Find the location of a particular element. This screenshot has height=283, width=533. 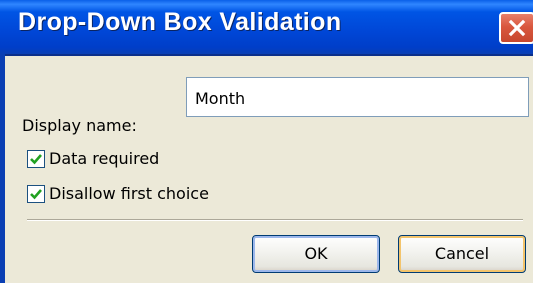

display-name-field-frame is located at coordinates (357, 97).